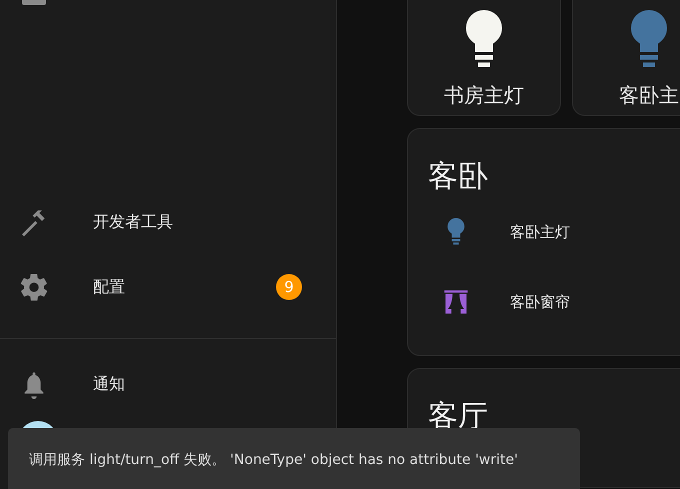 This screenshot has height=489, width=680. I want to click on entity-name: 客卧窗帘, so click(540, 302).